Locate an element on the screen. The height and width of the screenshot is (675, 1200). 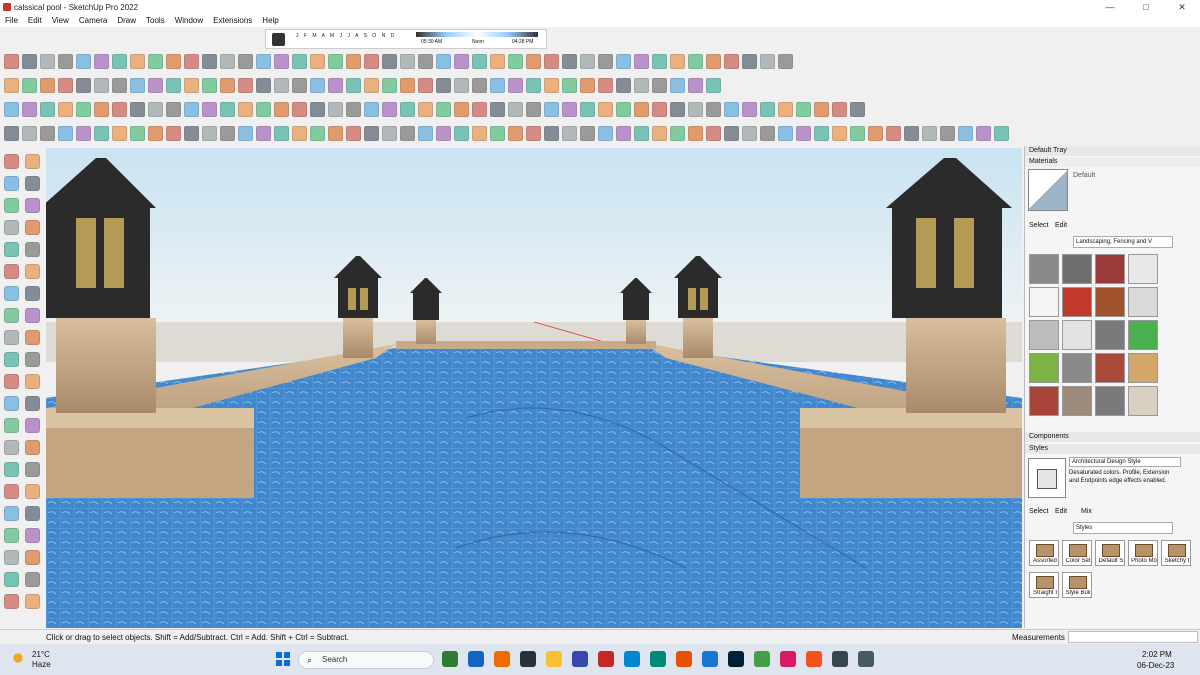
menu-camera: Camera is located at coordinates (93, 20).